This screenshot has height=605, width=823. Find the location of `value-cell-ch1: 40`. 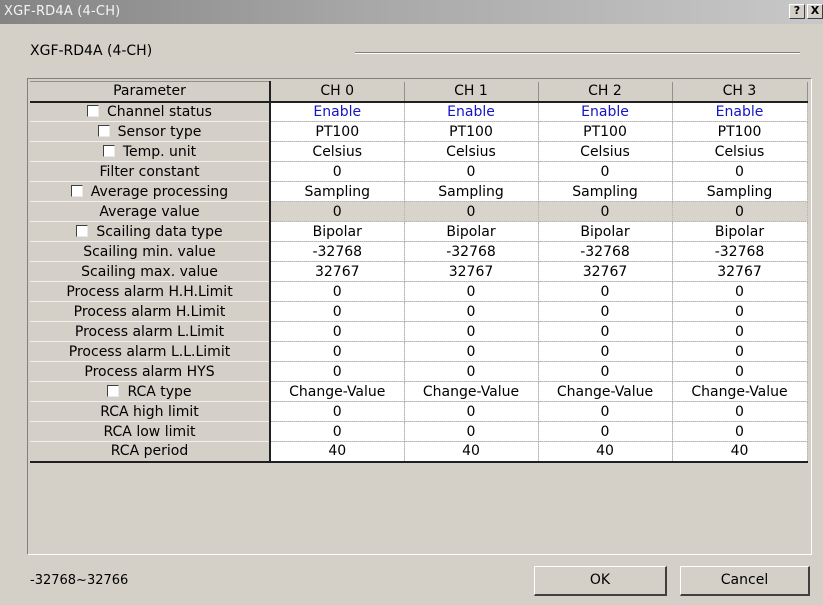

value-cell-ch1: 40 is located at coordinates (471, 452).